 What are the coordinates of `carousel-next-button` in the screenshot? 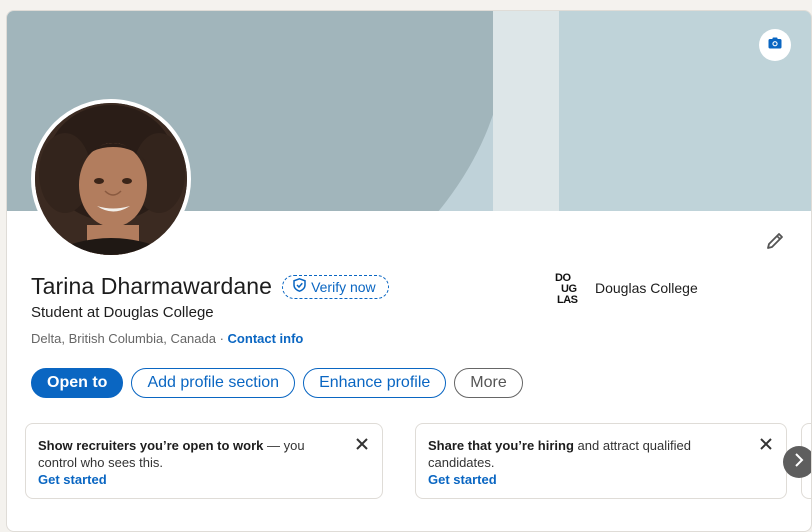 It's located at (797, 462).